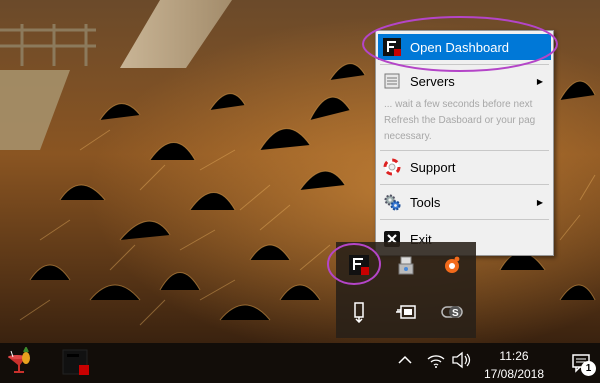 Image resolution: width=600 pixels, height=383 pixels. I want to click on lifebuoy-icon, so click(392, 167).